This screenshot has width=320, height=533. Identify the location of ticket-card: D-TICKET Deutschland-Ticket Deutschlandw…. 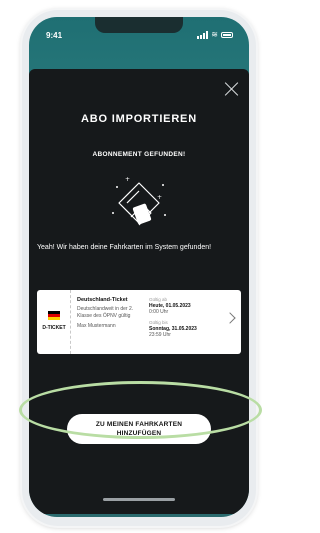
(139, 322).